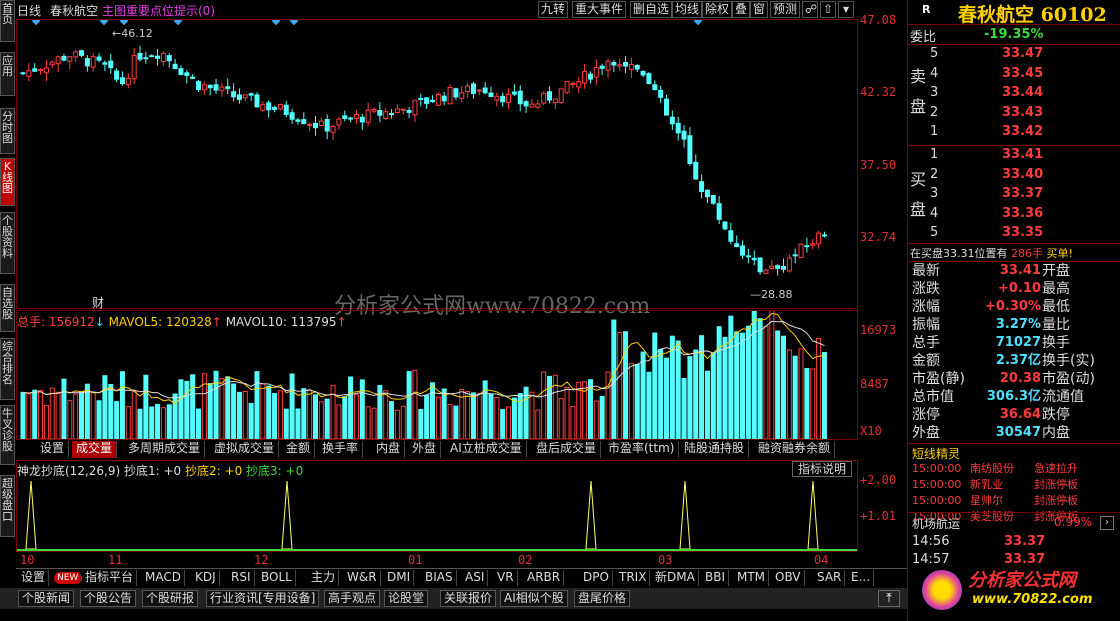 The width and height of the screenshot is (1120, 621). Describe the element at coordinates (7, 435) in the screenshot. I see `tab-diagnosis: 牛叉诊股` at that location.